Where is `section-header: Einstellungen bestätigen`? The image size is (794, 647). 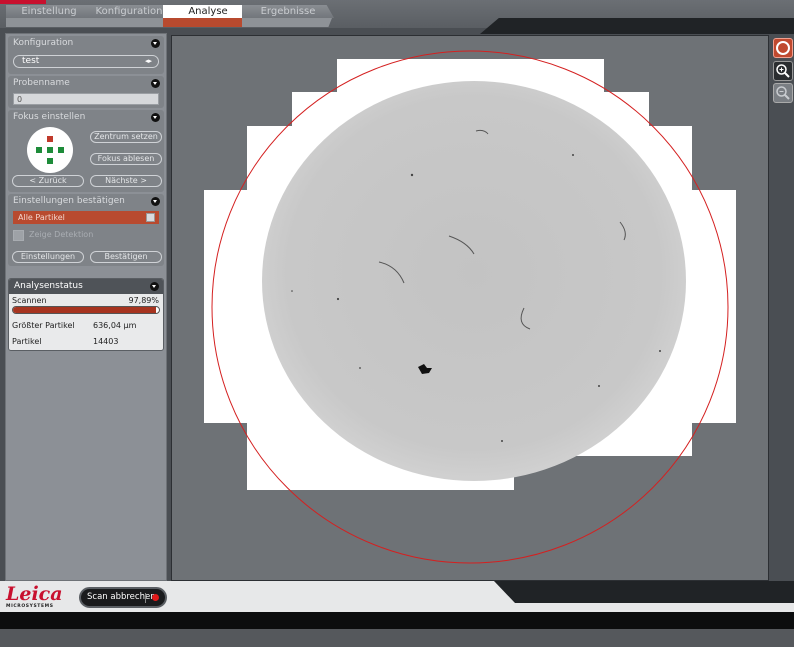
section-header: Einstellungen bestätigen is located at coordinates (86, 201).